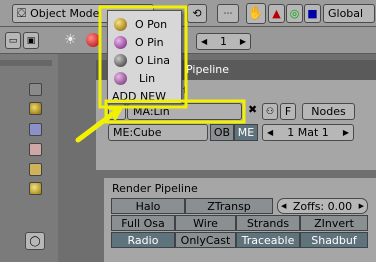 The height and width of the screenshot is (262, 376). Describe the element at coordinates (143, 57) in the screenshot. I see `annotation-box` at that location.